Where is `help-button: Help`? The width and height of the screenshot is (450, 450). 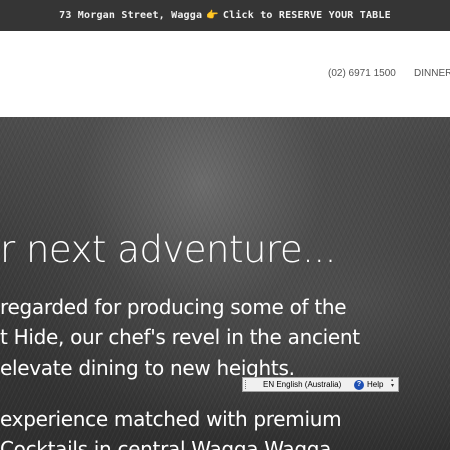 help-button: Help is located at coordinates (375, 384).